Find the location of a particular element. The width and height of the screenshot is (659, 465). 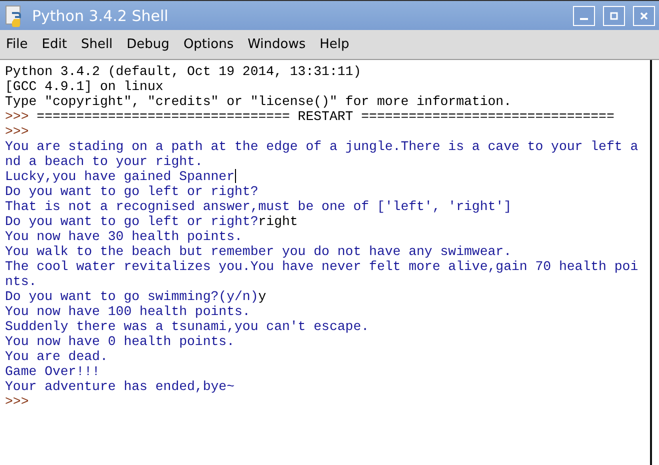

program-output: Lucky,you have gained Spanner is located at coordinates (119, 176).